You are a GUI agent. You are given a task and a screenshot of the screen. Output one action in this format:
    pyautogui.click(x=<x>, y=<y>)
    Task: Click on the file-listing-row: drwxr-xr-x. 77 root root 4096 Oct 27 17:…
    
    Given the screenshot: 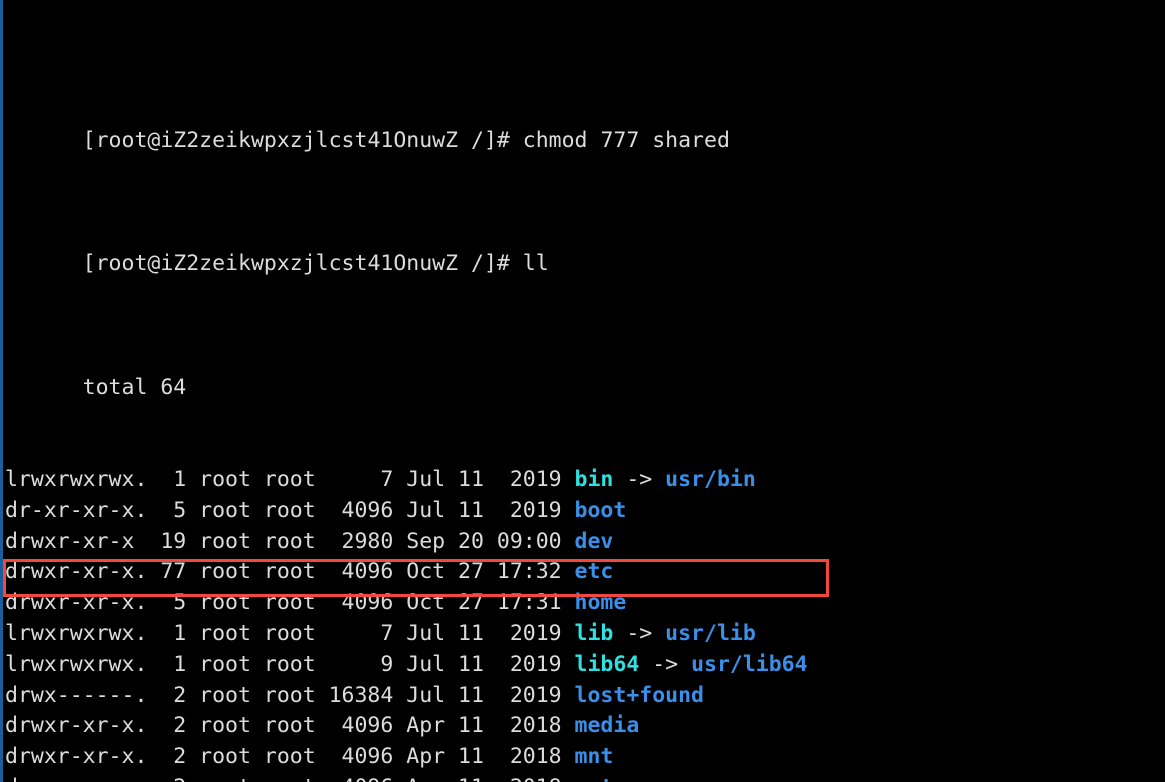 What is the action you would take?
    pyautogui.click(x=585, y=572)
    